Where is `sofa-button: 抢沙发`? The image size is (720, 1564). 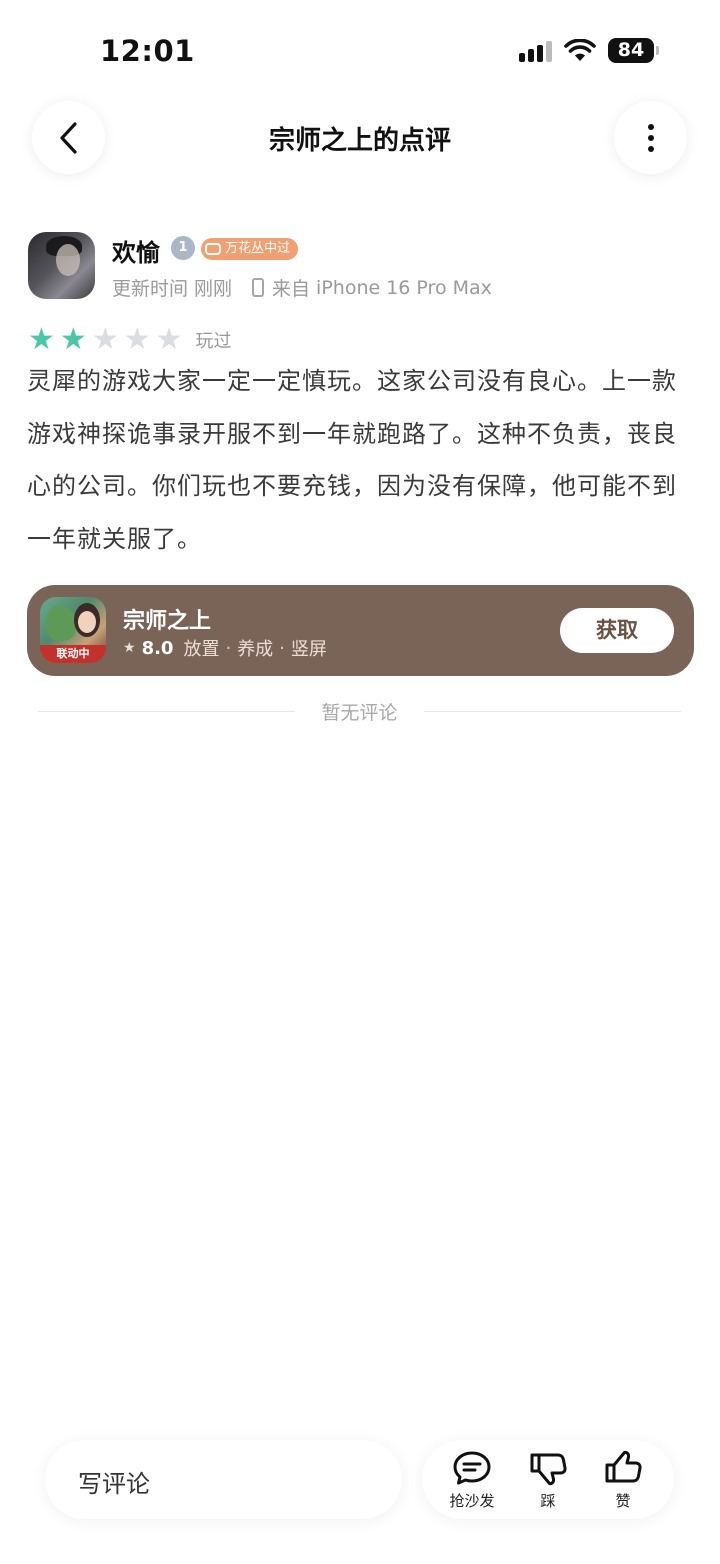 sofa-button: 抢沙发 is located at coordinates (472, 1481).